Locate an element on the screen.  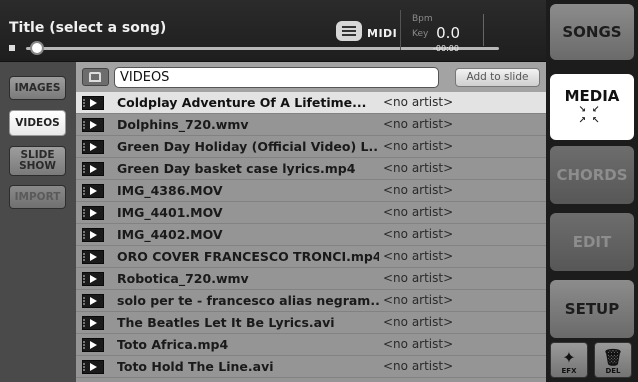
sidebar-item-import: IMPORT is located at coordinates (37, 197).